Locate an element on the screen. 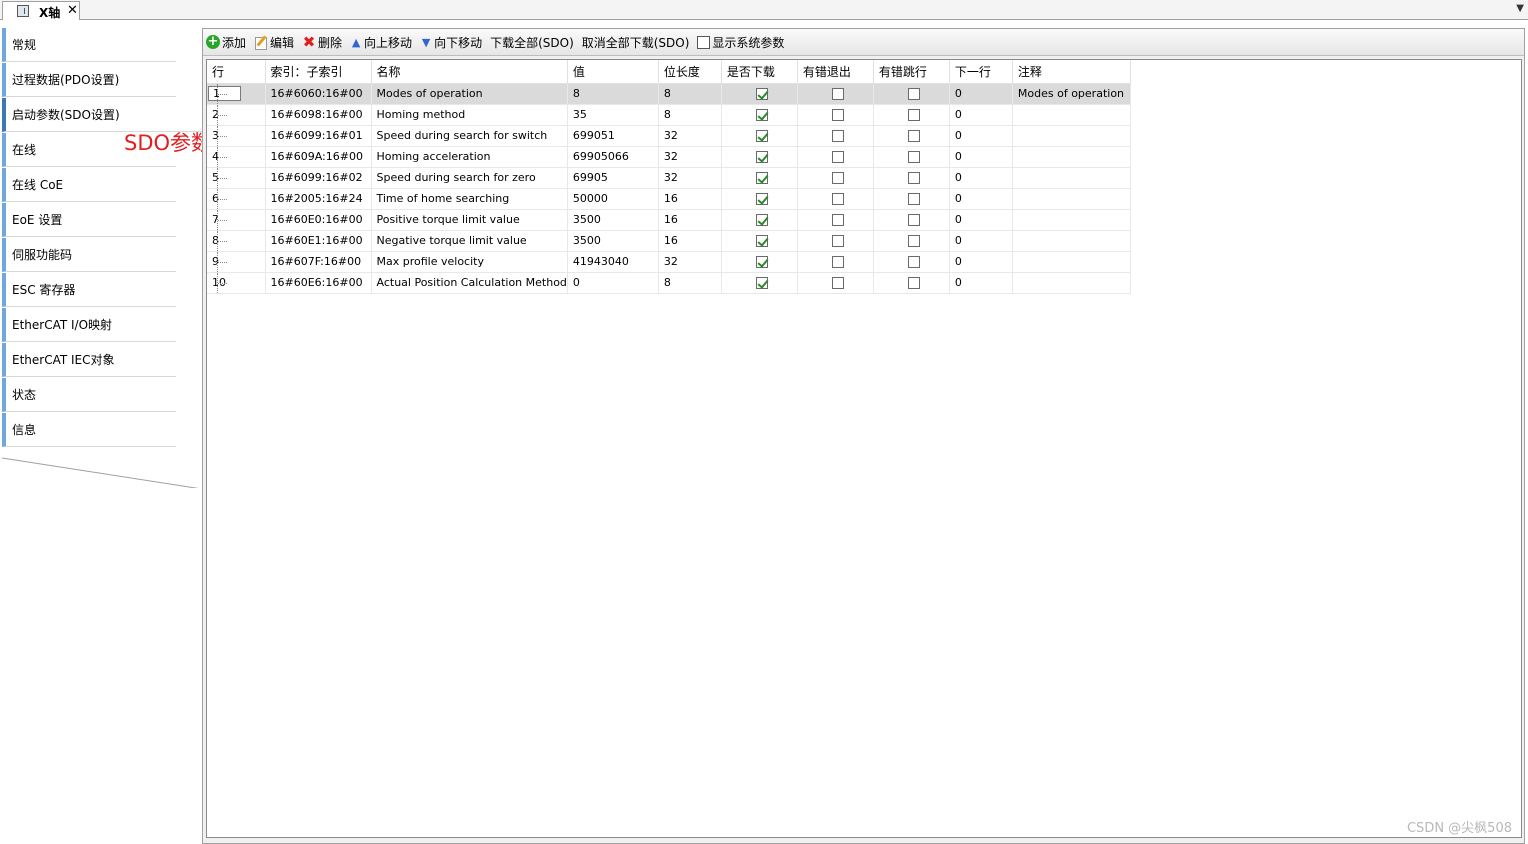 The width and height of the screenshot is (1528, 844). cell-index: 16#6060:16#00 is located at coordinates (318, 94).